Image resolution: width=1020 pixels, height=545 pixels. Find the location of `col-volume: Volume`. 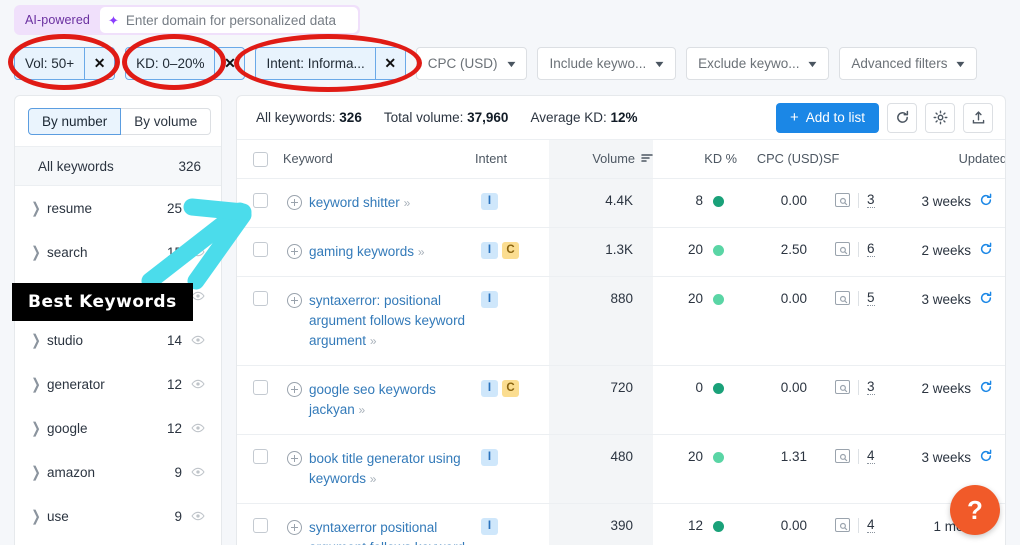

col-volume: Volume is located at coordinates (601, 159).